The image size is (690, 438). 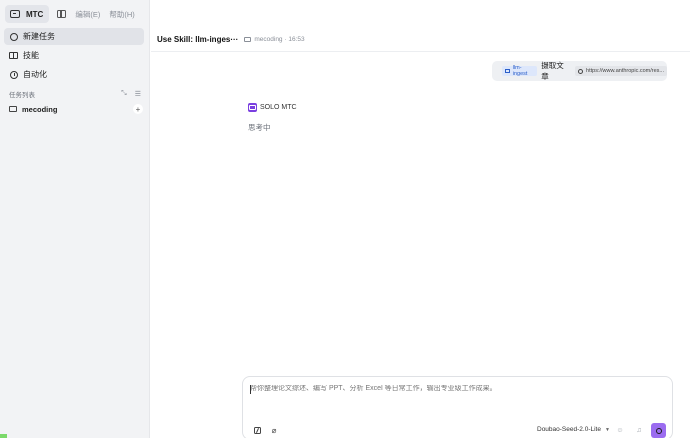 What do you see at coordinates (457, 407) in the screenshot?
I see `composer: ⌀ Doubao-Seed-2.0-Lite ▼ ☺ ♫` at bounding box center [457, 407].